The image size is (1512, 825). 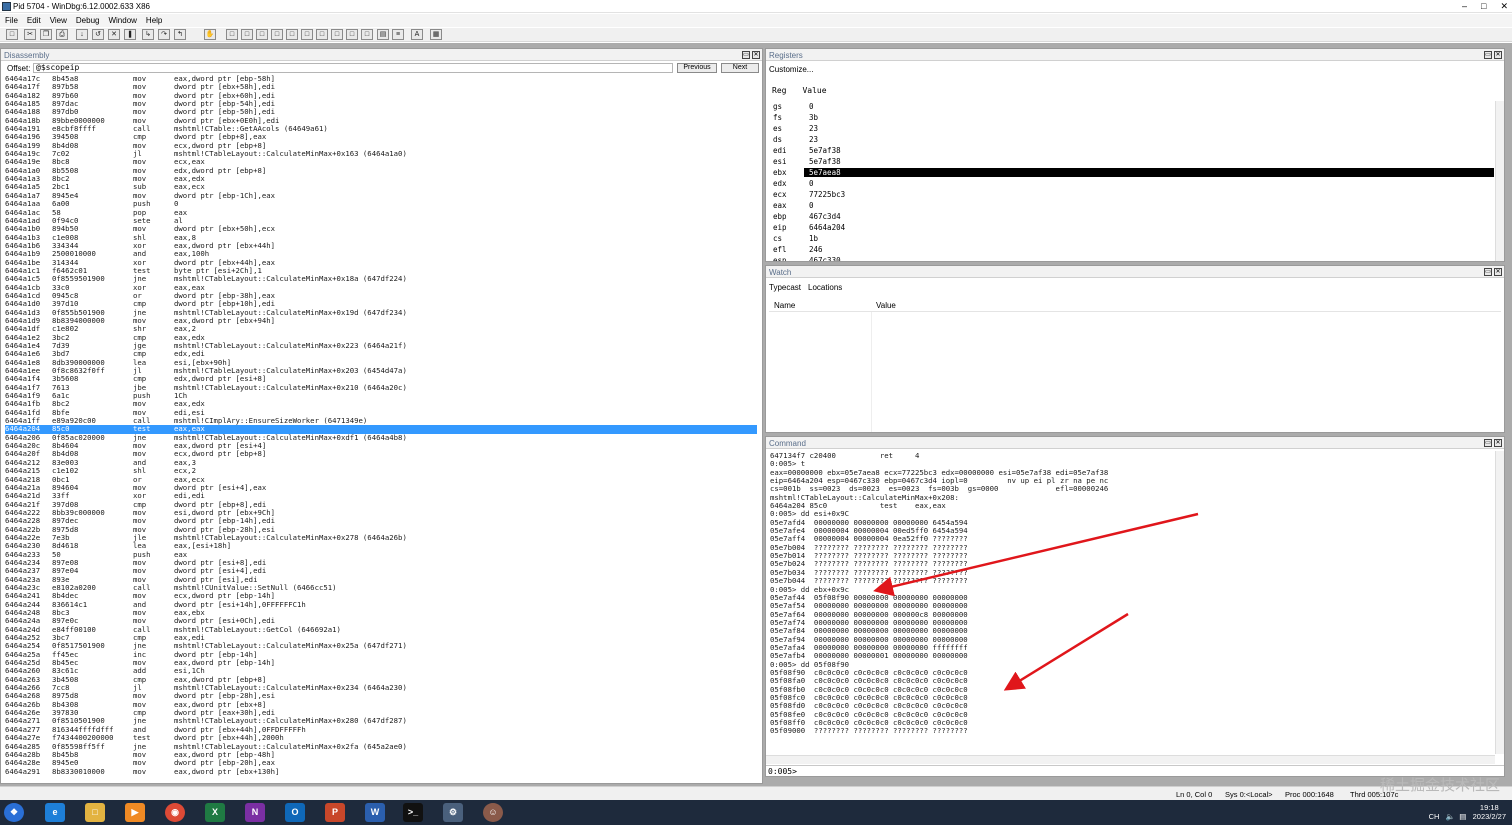 I want to click on start-button-icon: ❖, so click(x=14, y=812).